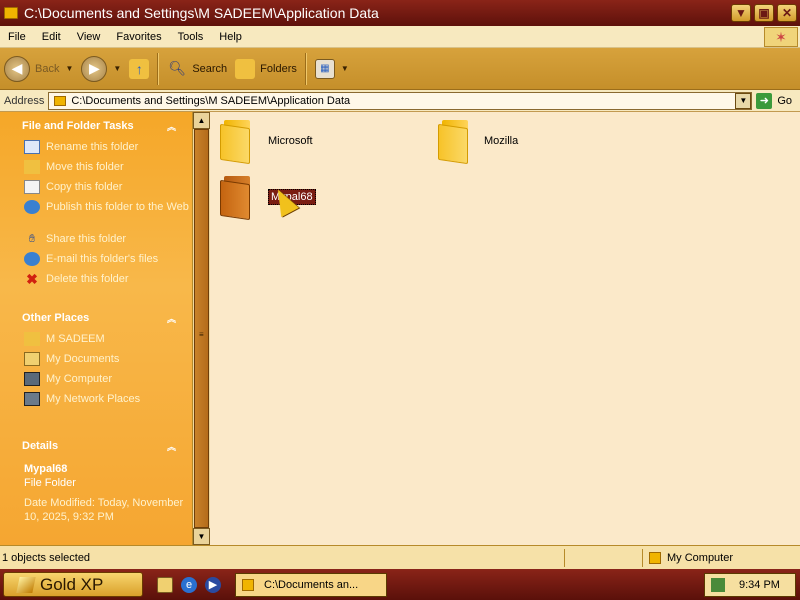  I want to click on menu-help: Help, so click(230, 37).